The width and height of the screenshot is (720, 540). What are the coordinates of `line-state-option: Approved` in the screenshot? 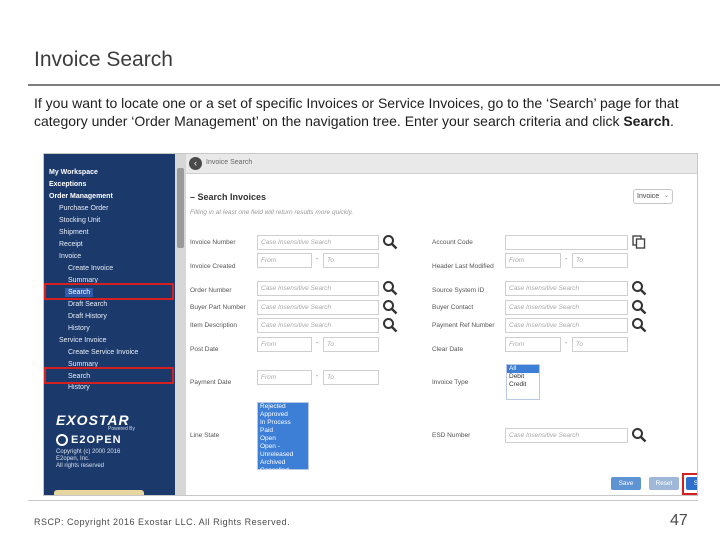 It's located at (283, 415).